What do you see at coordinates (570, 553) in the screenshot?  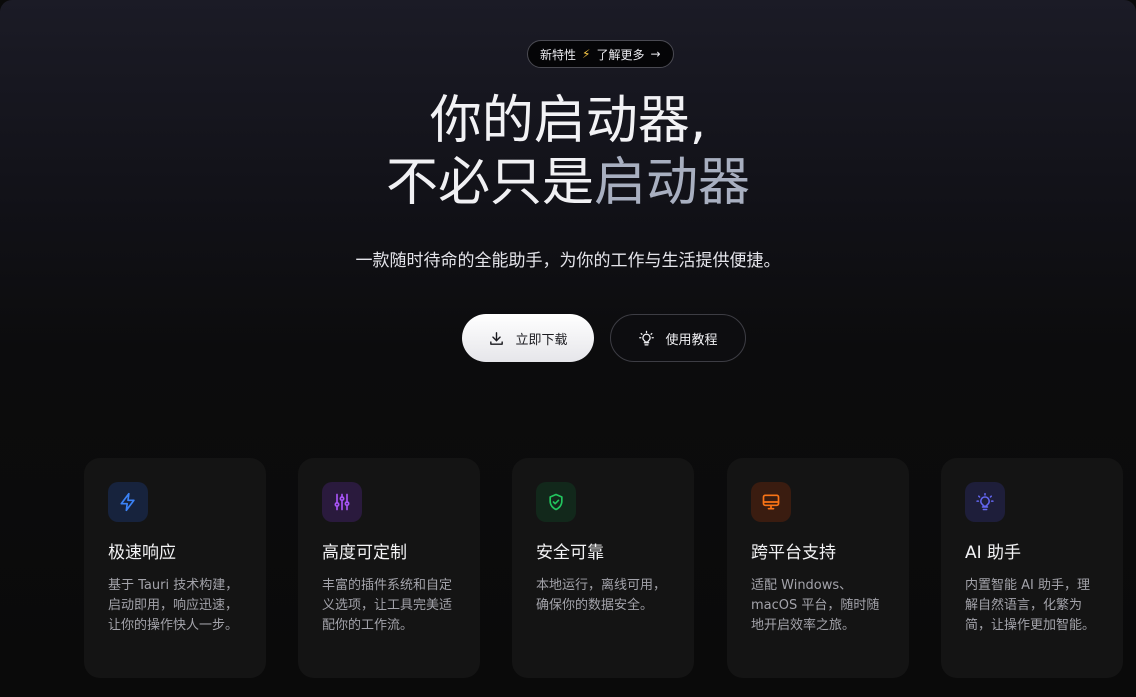 I see `feature-title: 安全可靠` at bounding box center [570, 553].